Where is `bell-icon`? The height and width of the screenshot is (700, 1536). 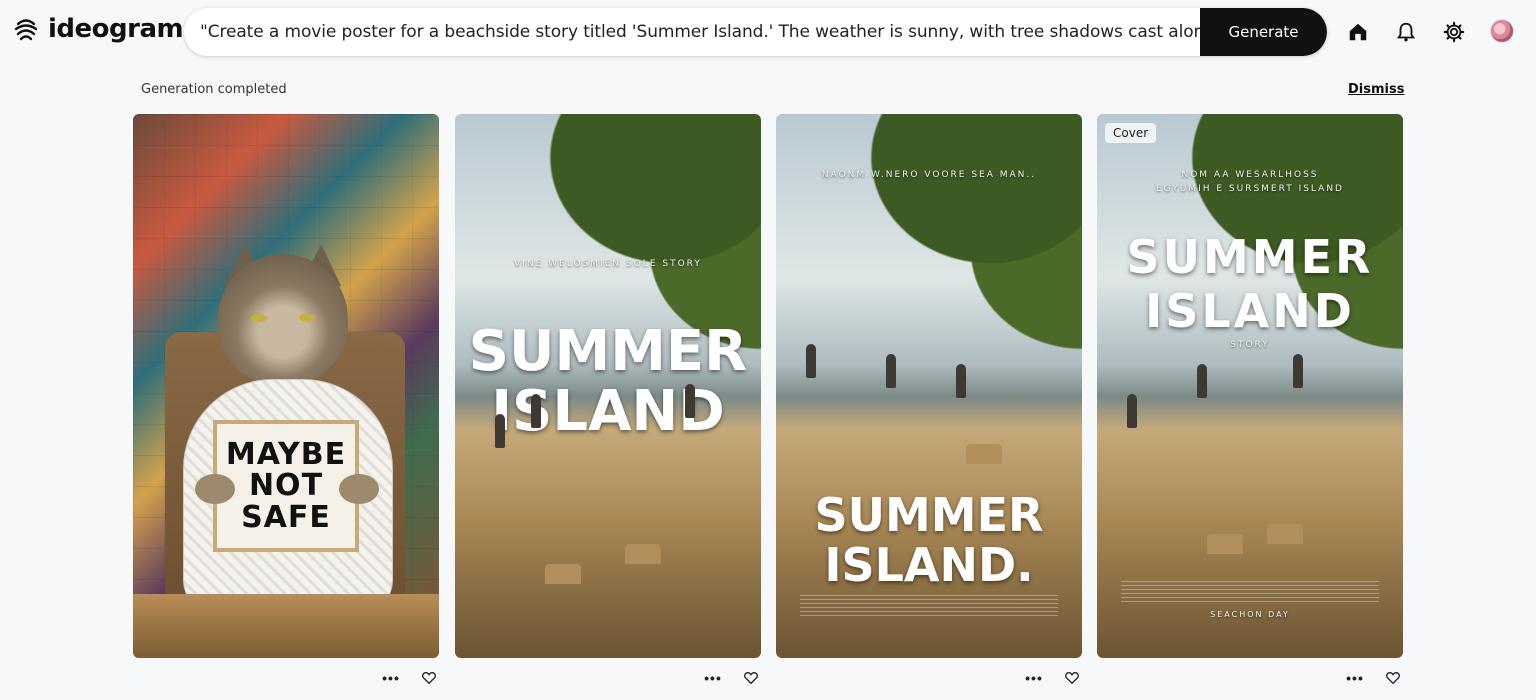 bell-icon is located at coordinates (1406, 32).